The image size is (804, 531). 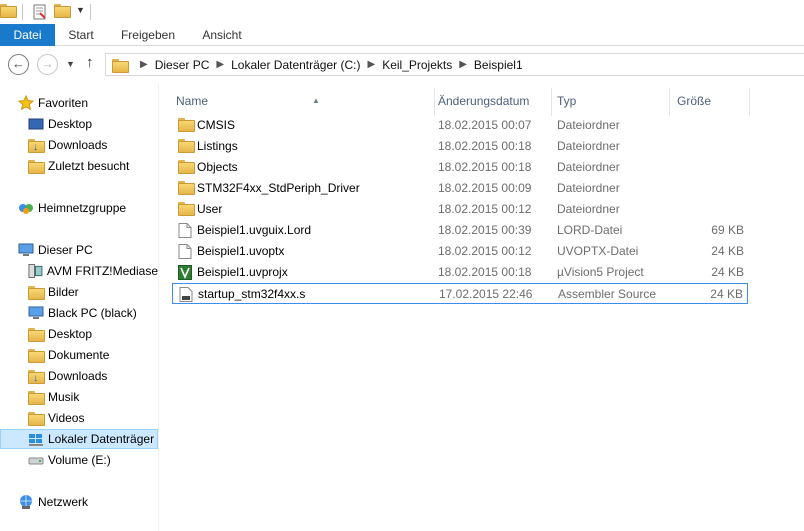 I want to click on sidebar-item-this-pc: Dieser PC, so click(x=79, y=250).